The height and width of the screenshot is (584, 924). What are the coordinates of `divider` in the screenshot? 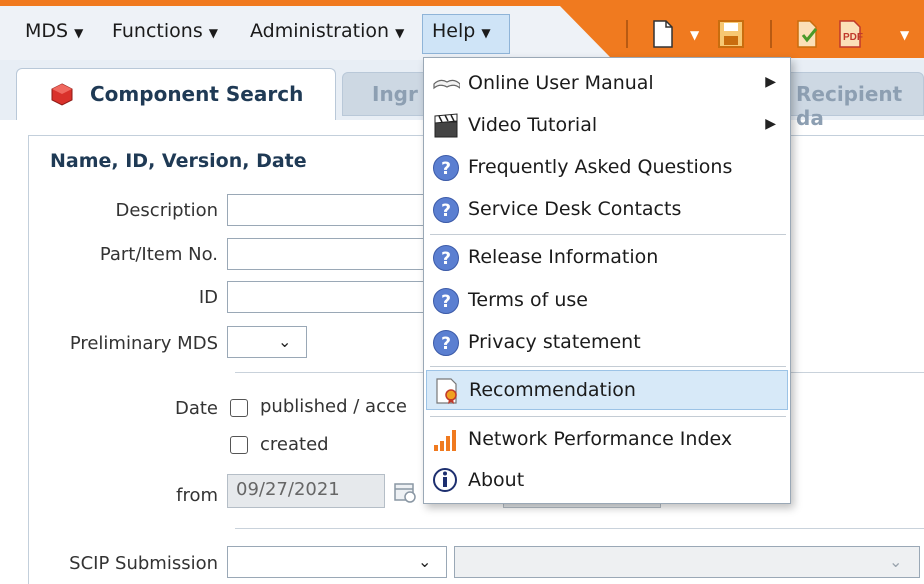 It's located at (579, 528).